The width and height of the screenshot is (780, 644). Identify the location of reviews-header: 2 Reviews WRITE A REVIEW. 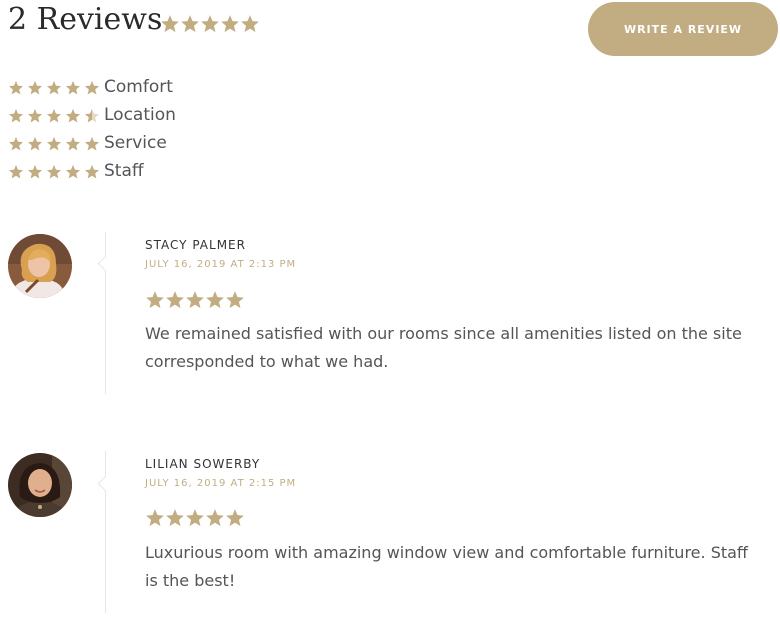
(390, 30).